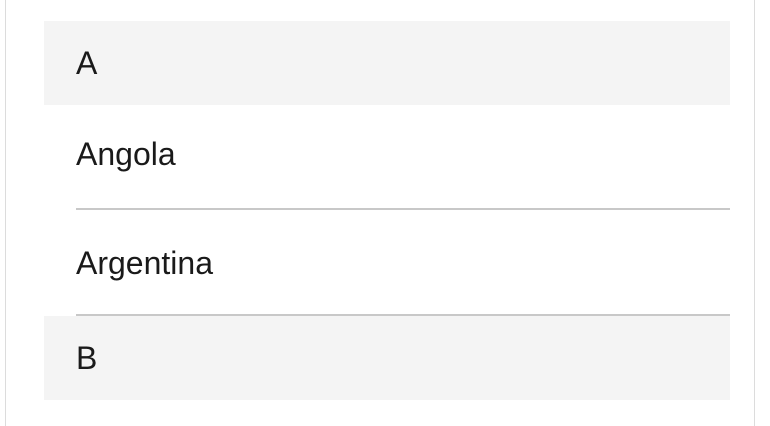 This screenshot has height=426, width=770. What do you see at coordinates (87, 357) in the screenshot?
I see `section-header-label: B` at bounding box center [87, 357].